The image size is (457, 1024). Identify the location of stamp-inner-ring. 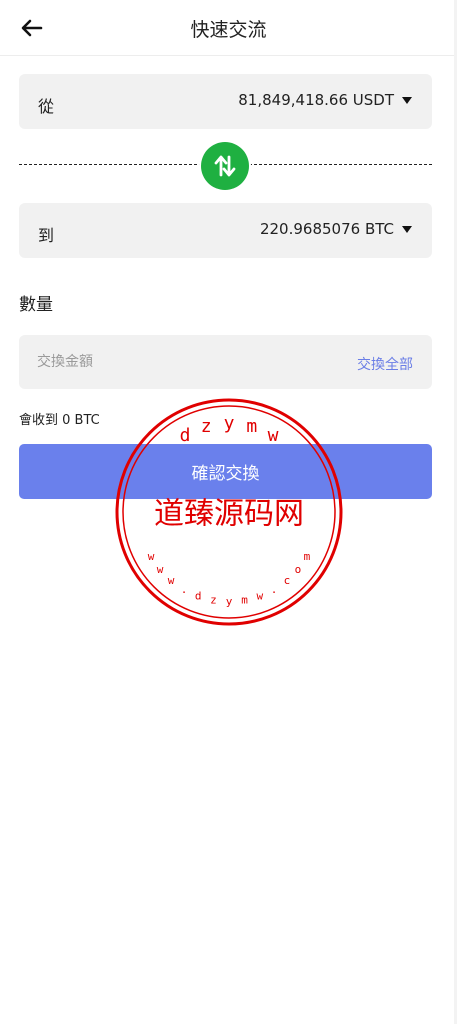
(229, 512).